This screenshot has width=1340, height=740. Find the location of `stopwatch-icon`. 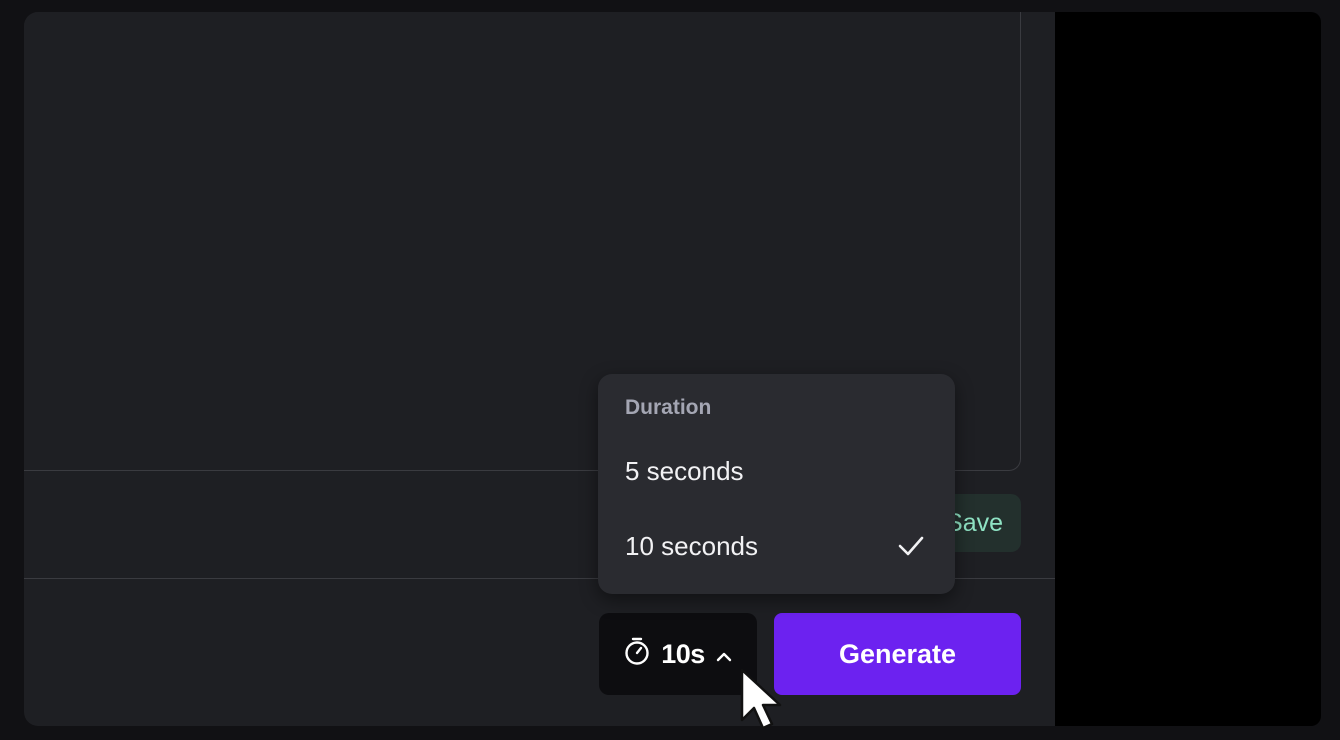

stopwatch-icon is located at coordinates (637, 654).